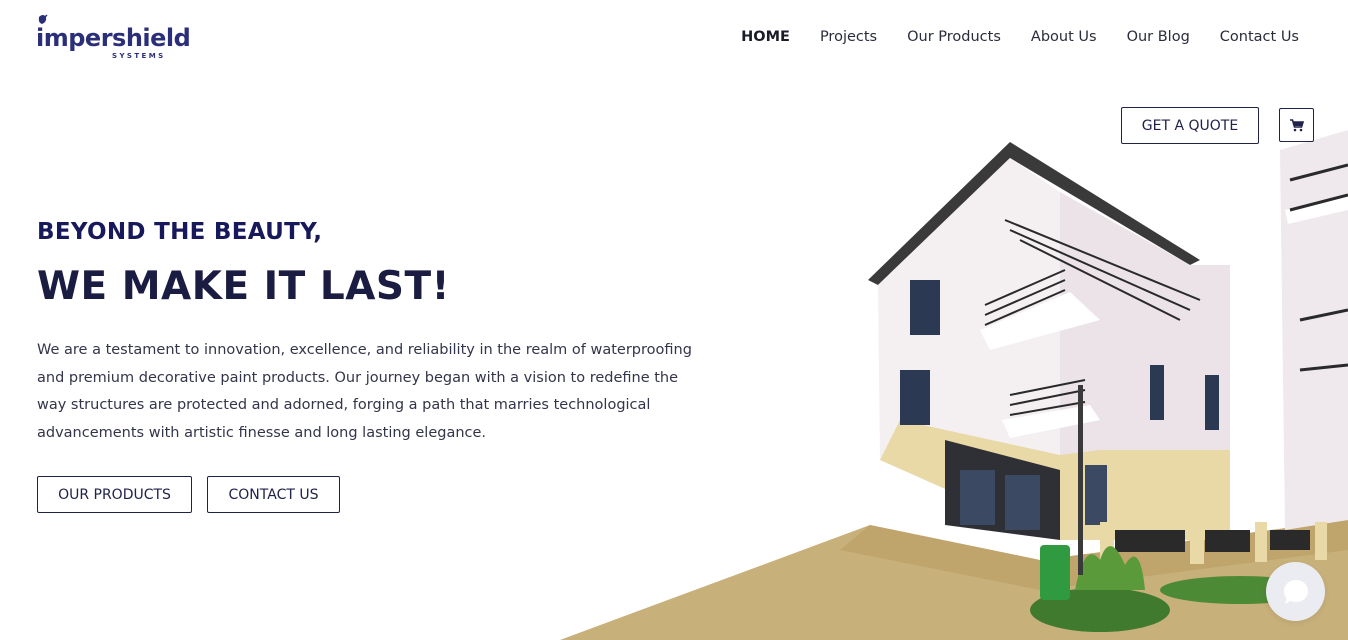  I want to click on nav-item-projects: Projects, so click(848, 37).